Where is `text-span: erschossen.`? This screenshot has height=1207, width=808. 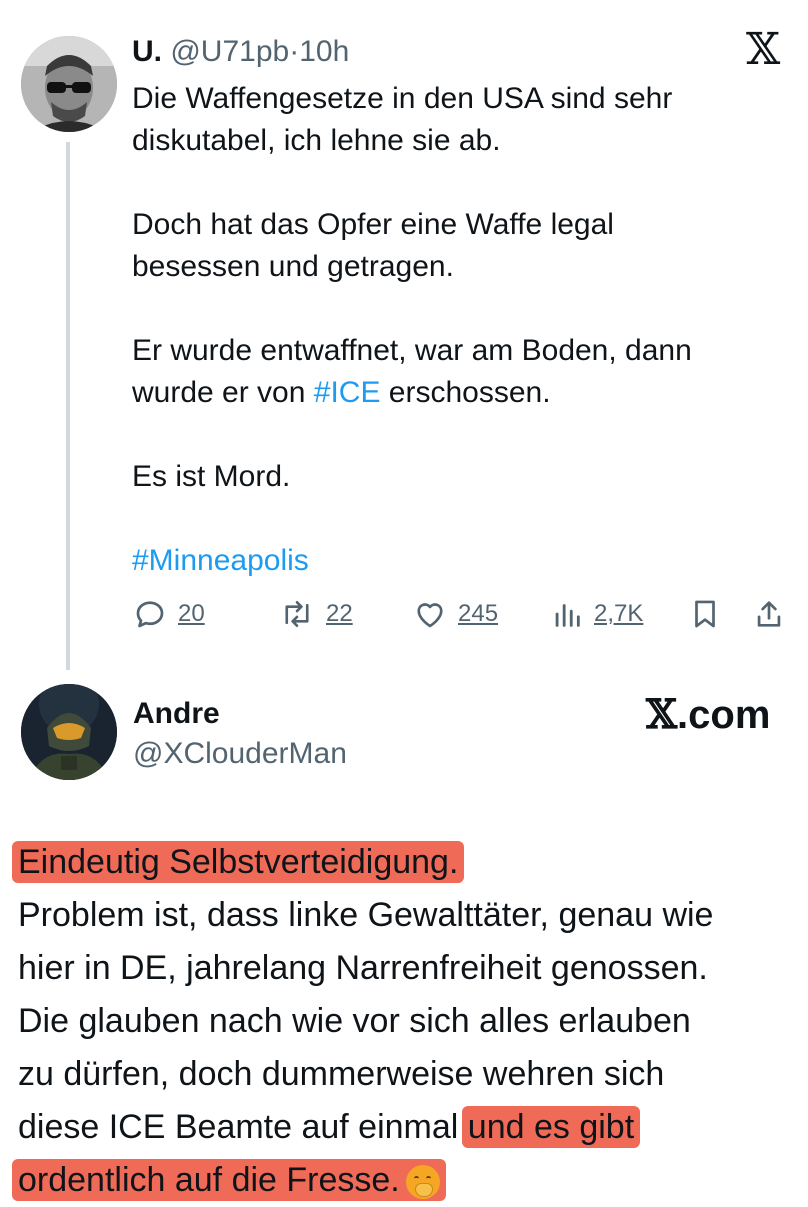
text-span: erschossen. is located at coordinates (465, 392).